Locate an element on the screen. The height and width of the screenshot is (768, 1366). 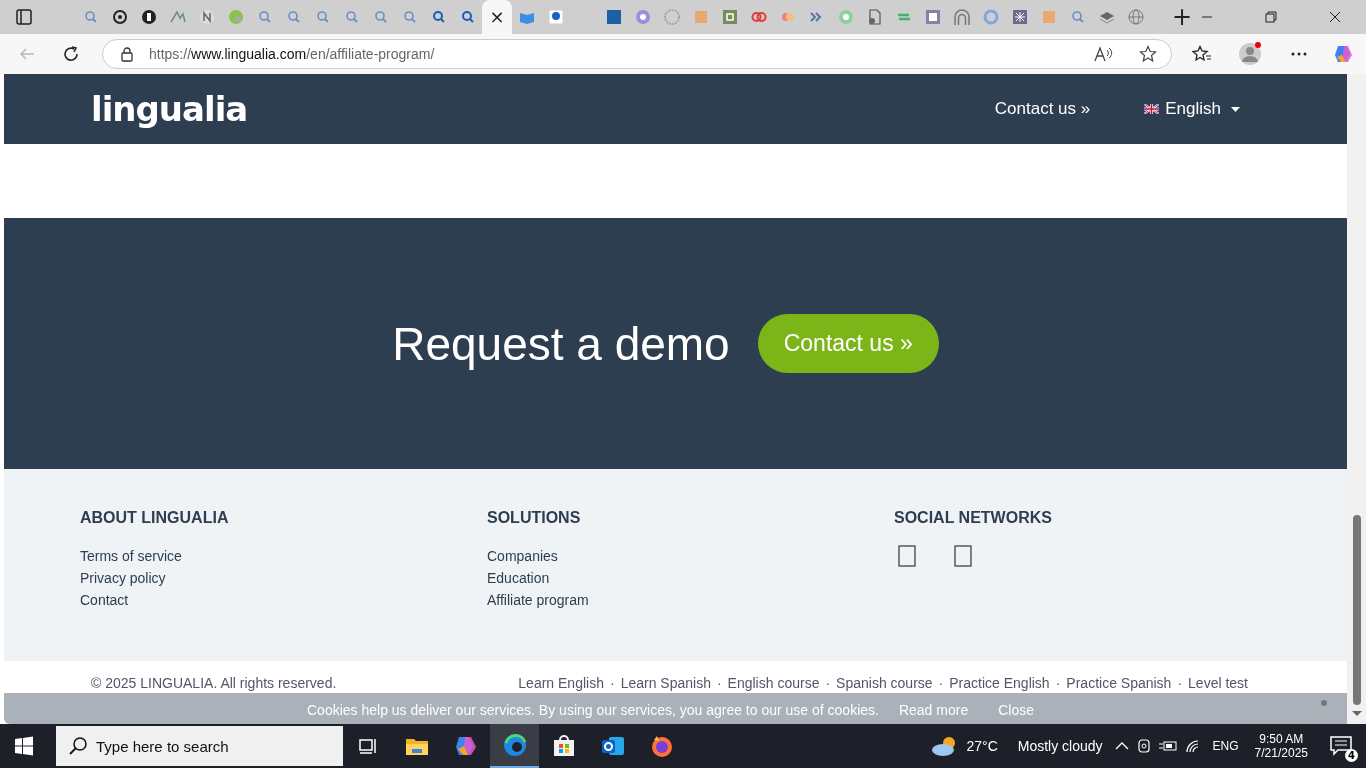
battery-icon is located at coordinates (1167, 746).